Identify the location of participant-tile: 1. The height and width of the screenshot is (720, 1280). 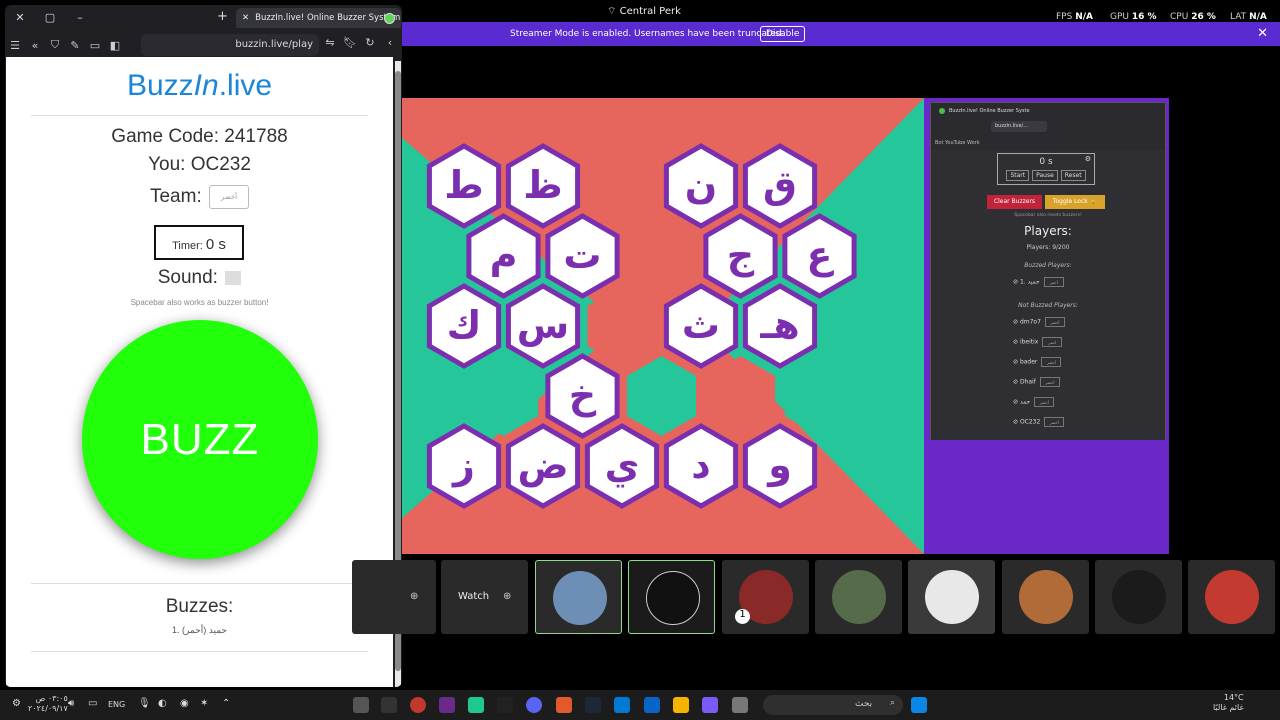
(765, 597).